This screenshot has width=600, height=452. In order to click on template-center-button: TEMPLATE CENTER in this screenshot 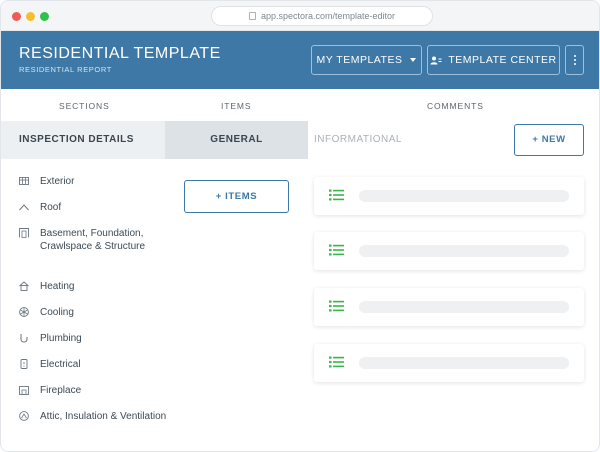, I will do `click(493, 60)`.